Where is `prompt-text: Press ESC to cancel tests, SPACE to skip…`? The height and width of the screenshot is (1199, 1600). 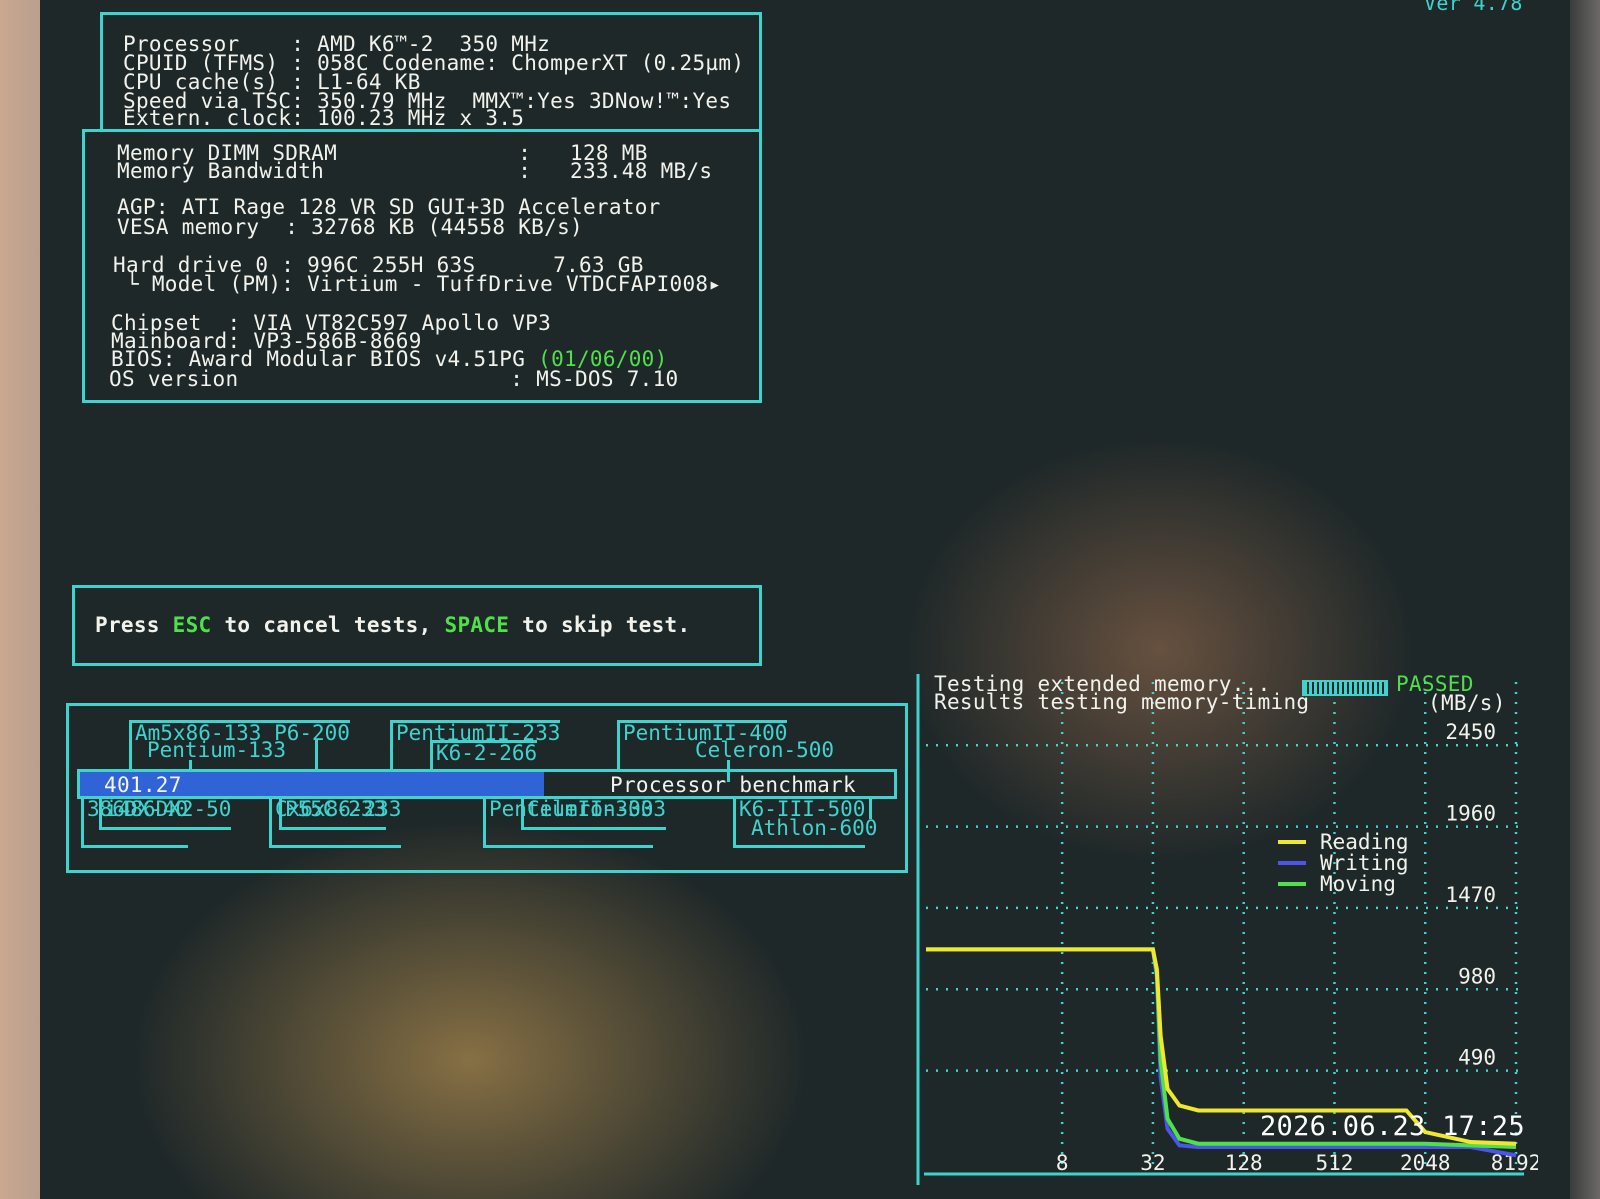
prompt-text: Press ESC to cancel tests, SPACE to skip… is located at coordinates (393, 625).